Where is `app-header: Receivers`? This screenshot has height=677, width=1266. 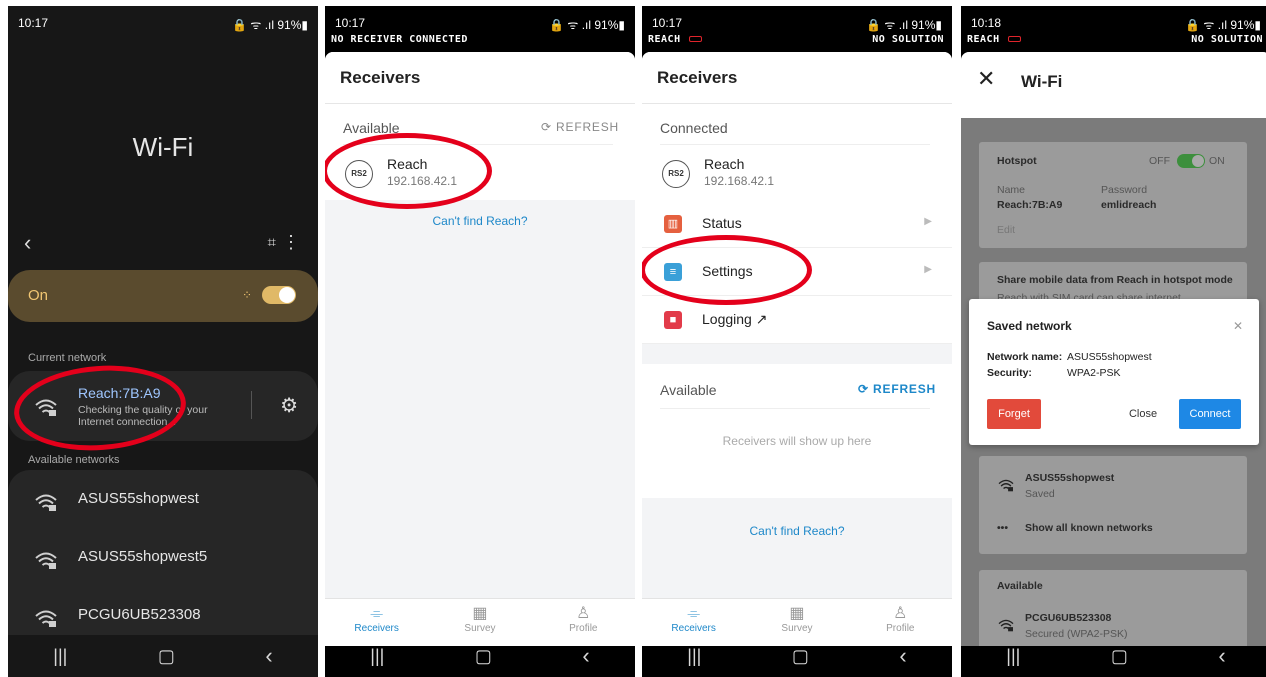
app-header: Receivers is located at coordinates (480, 78).